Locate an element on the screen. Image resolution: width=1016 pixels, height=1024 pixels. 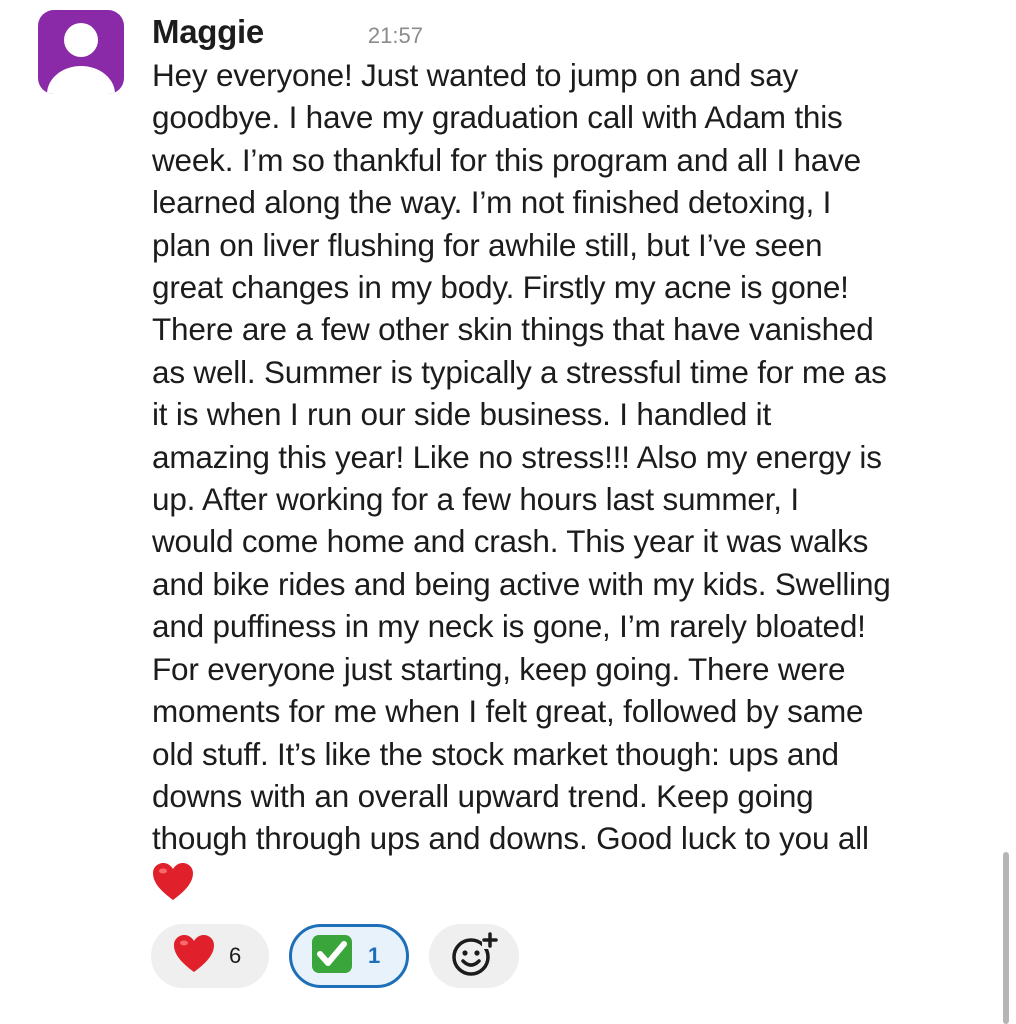
default-user-icon is located at coordinates (81, 58).